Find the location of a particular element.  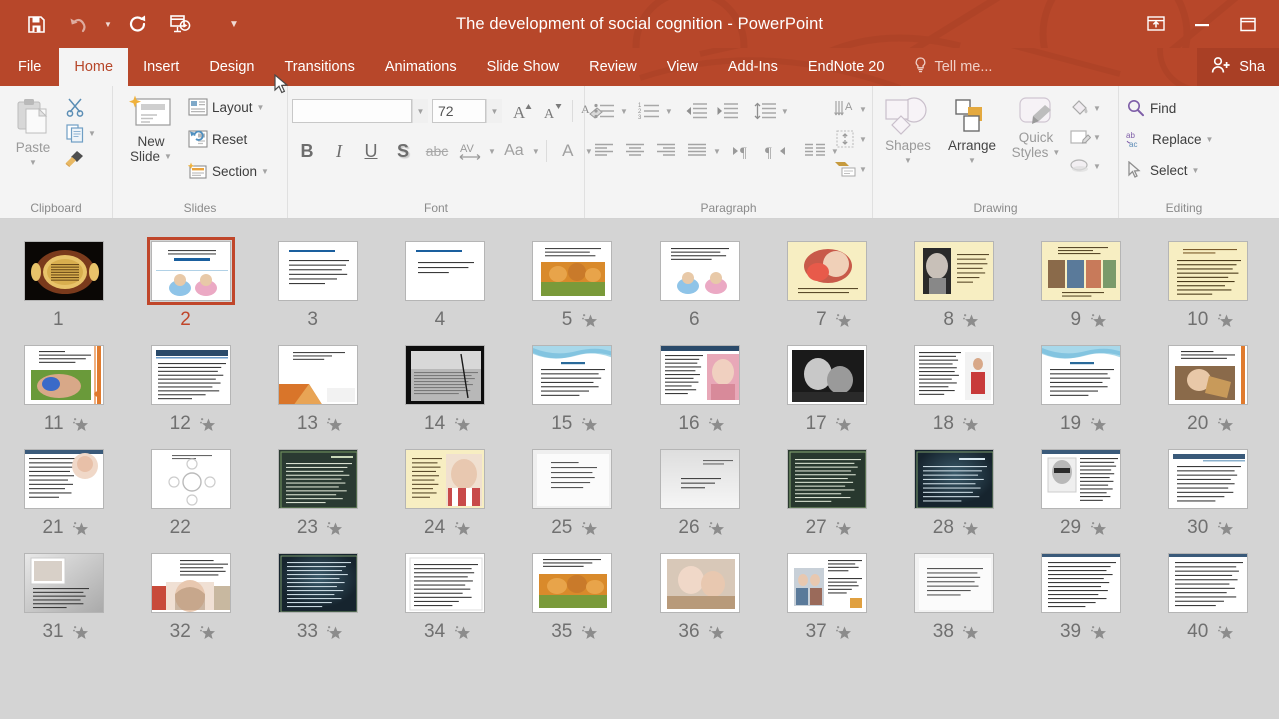

align-text-button is located at coordinates (846, 139).